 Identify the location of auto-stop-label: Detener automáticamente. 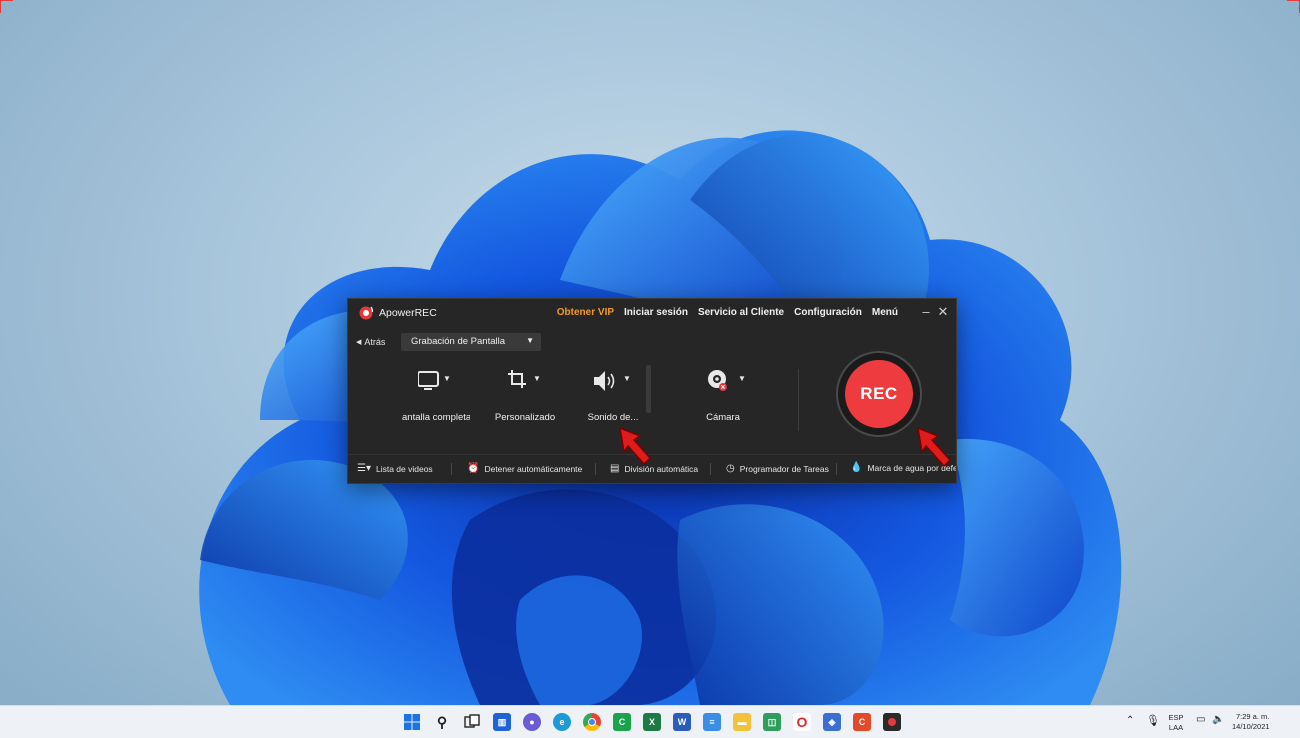
(533, 468).